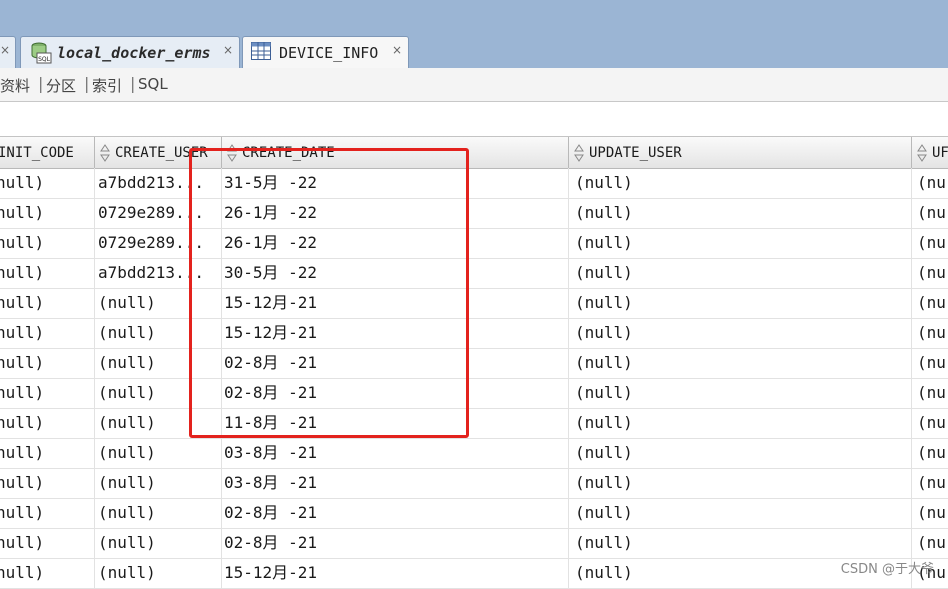  What do you see at coordinates (134, 53) in the screenshot?
I see `tab-title: local_docker_erms` at bounding box center [134, 53].